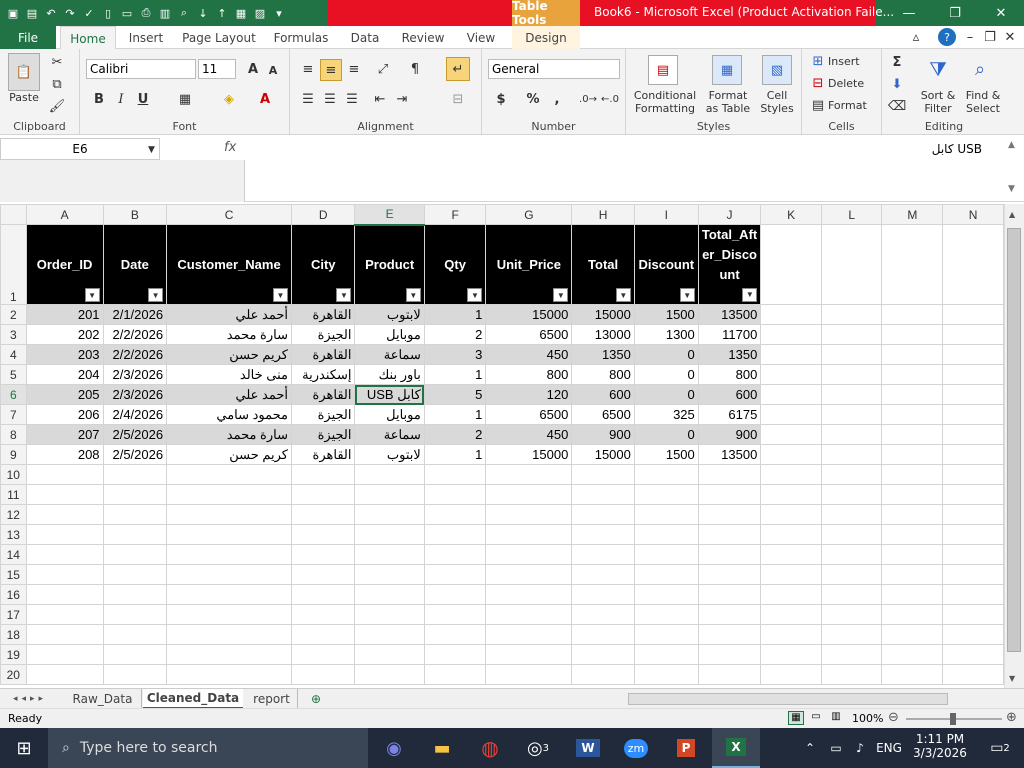 The height and width of the screenshot is (768, 1024). I want to click on name-box: E6, so click(80, 149).